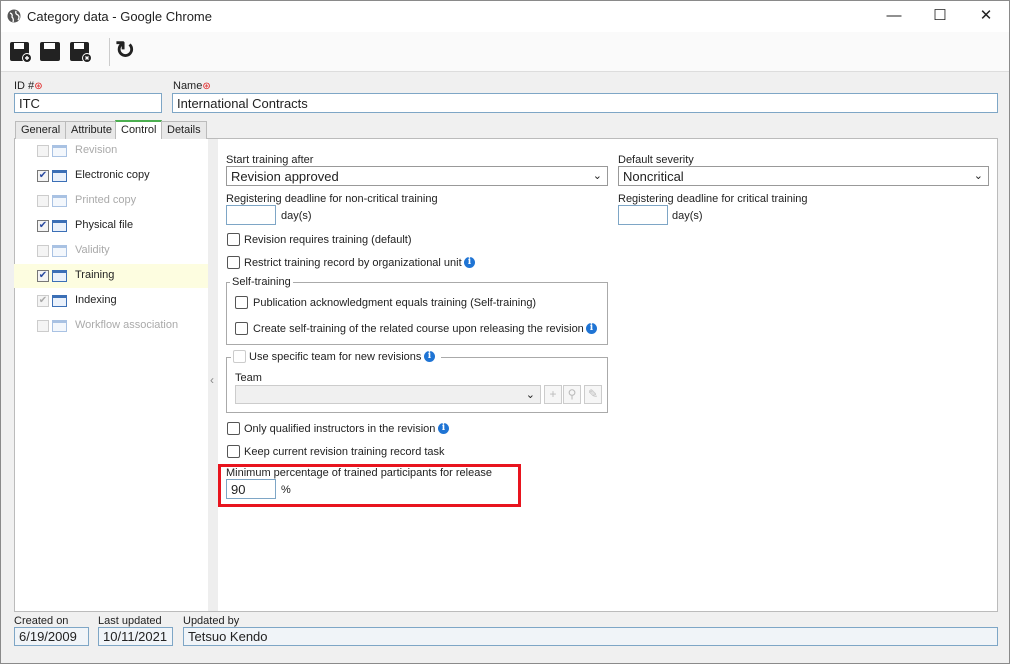  I want to click on min-percentage-input: 90, so click(251, 489).